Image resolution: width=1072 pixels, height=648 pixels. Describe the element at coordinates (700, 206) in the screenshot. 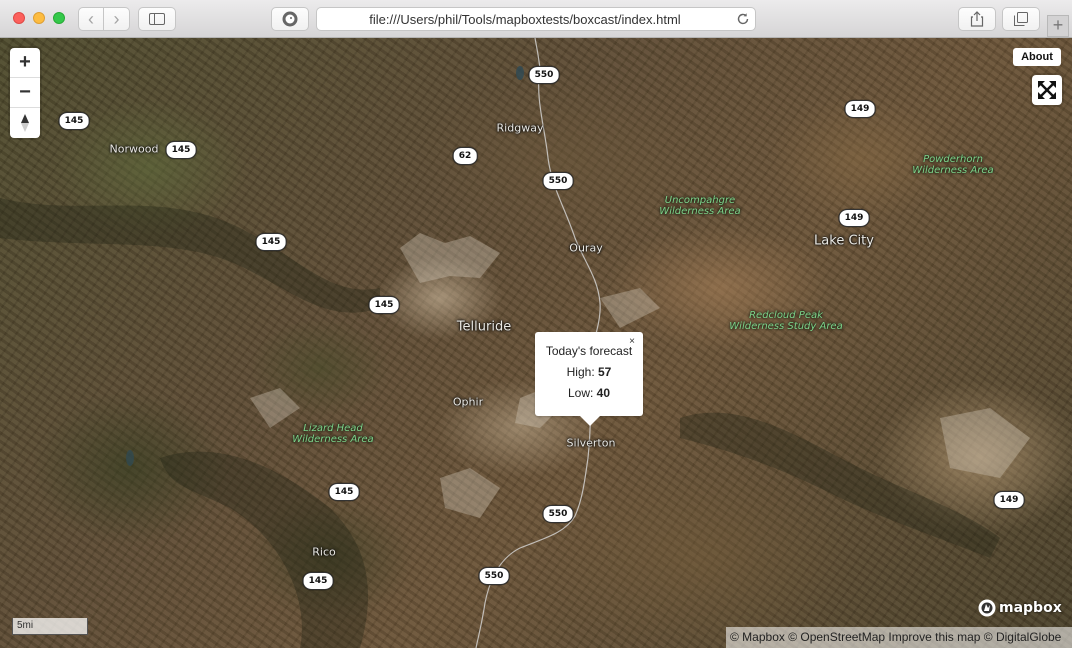

I see `wilderness-label-uncompahgre: Uncompahgre Wilderness Area` at that location.